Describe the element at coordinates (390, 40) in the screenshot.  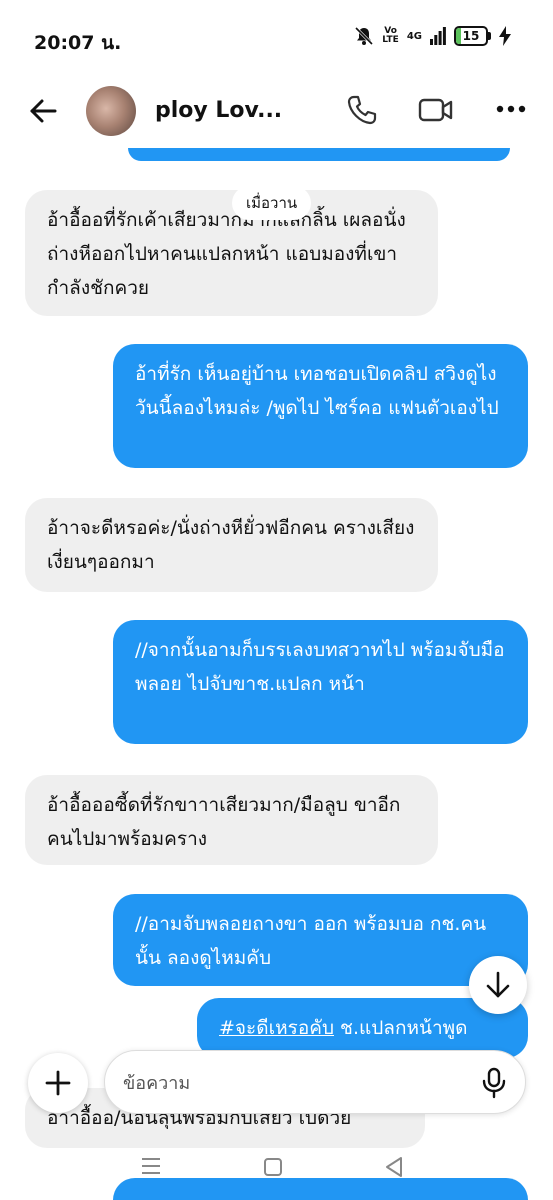
I see `volte-bottom: LTE` at that location.